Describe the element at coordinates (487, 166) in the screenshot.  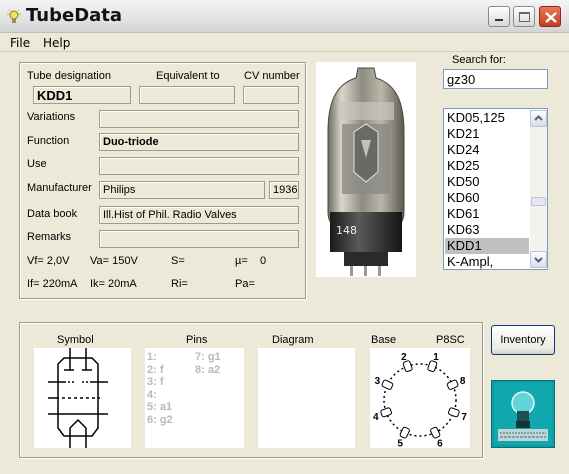
I see `tube-list-item: KD25` at that location.